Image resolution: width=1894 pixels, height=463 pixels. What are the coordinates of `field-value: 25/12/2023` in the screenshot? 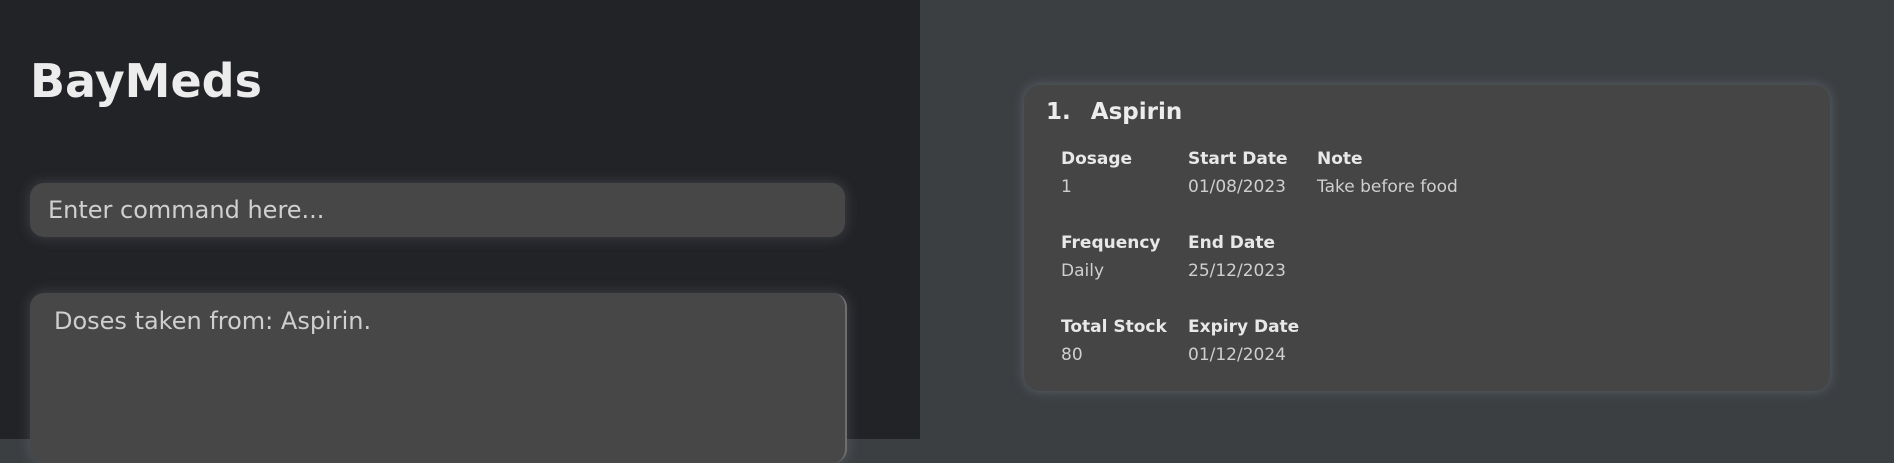 It's located at (1237, 271).